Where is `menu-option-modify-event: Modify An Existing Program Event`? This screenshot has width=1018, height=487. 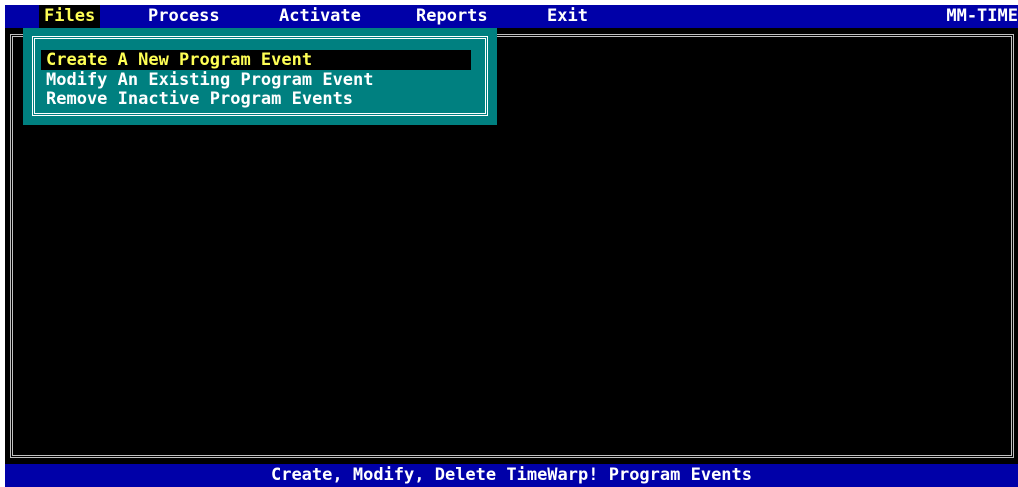 menu-option-modify-event: Modify An Existing Program Event is located at coordinates (256, 80).